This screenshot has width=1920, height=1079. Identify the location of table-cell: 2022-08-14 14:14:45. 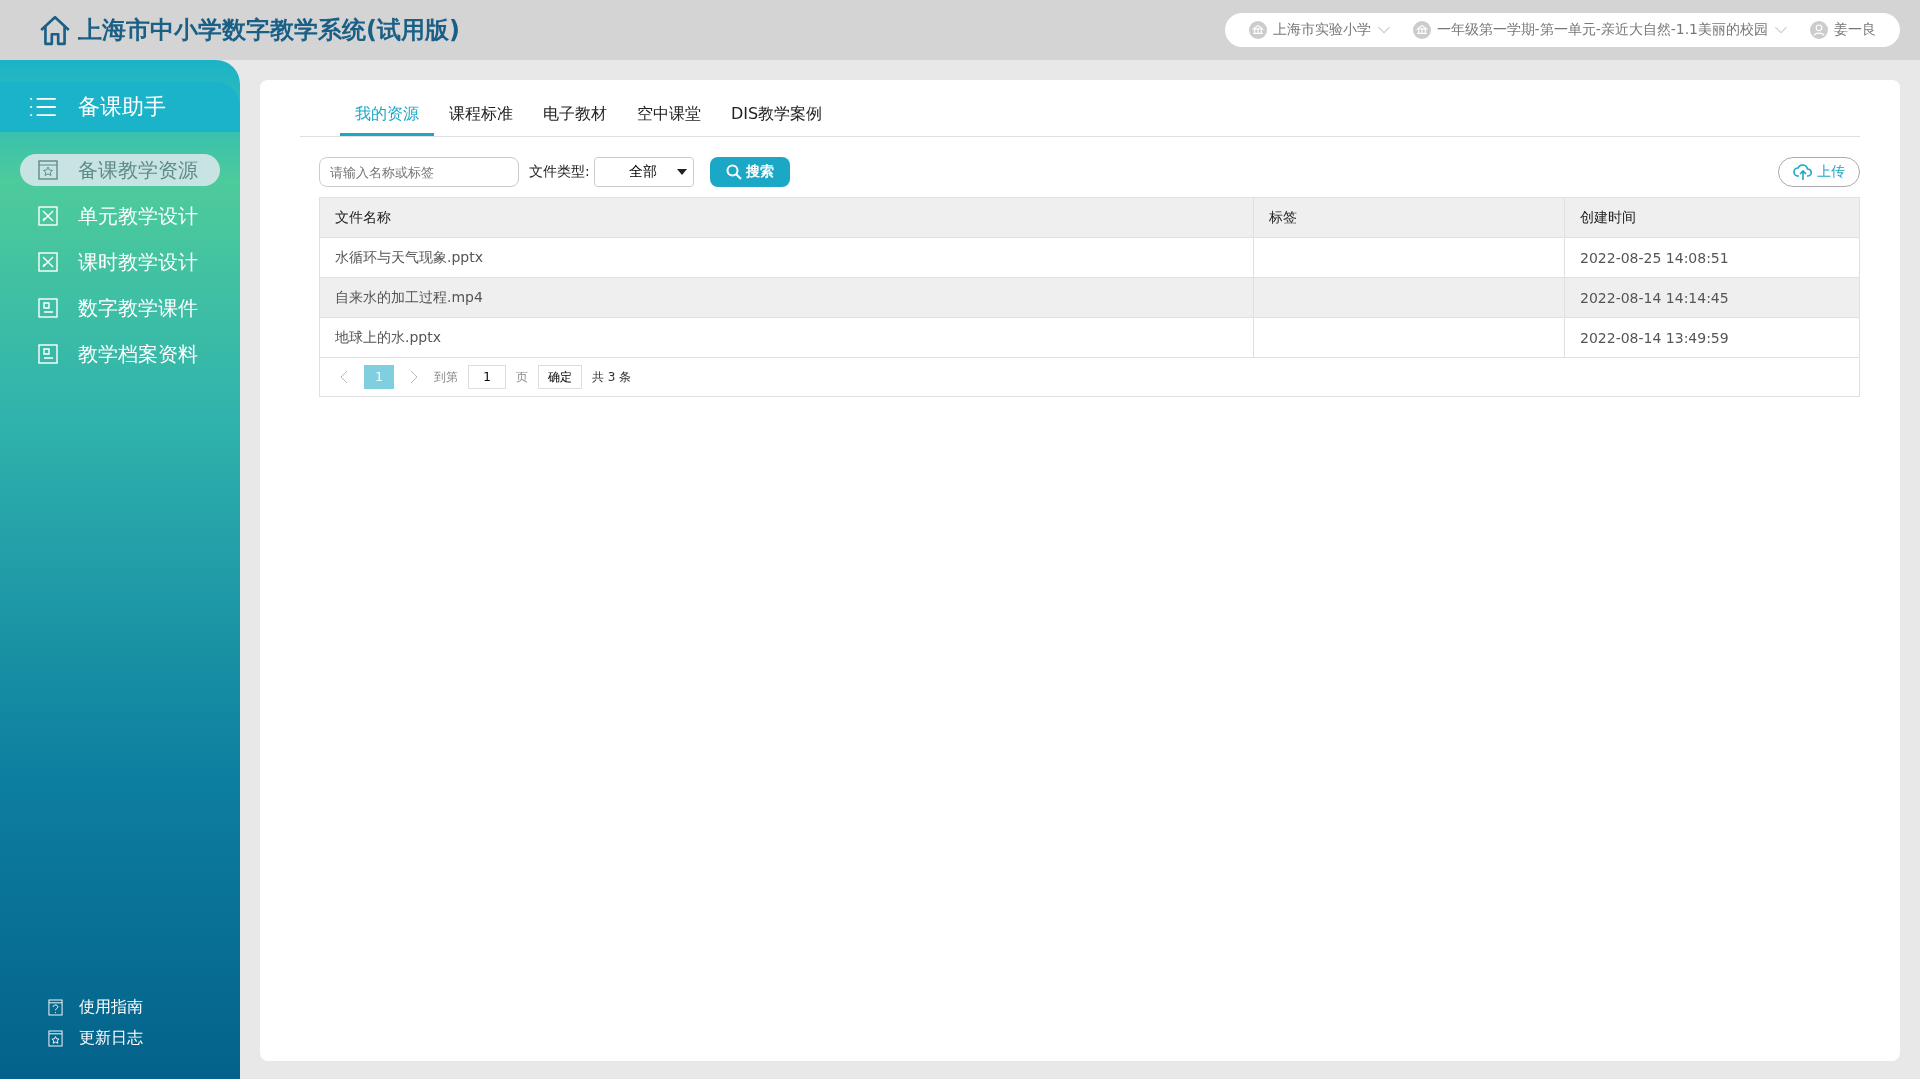
(1654, 297).